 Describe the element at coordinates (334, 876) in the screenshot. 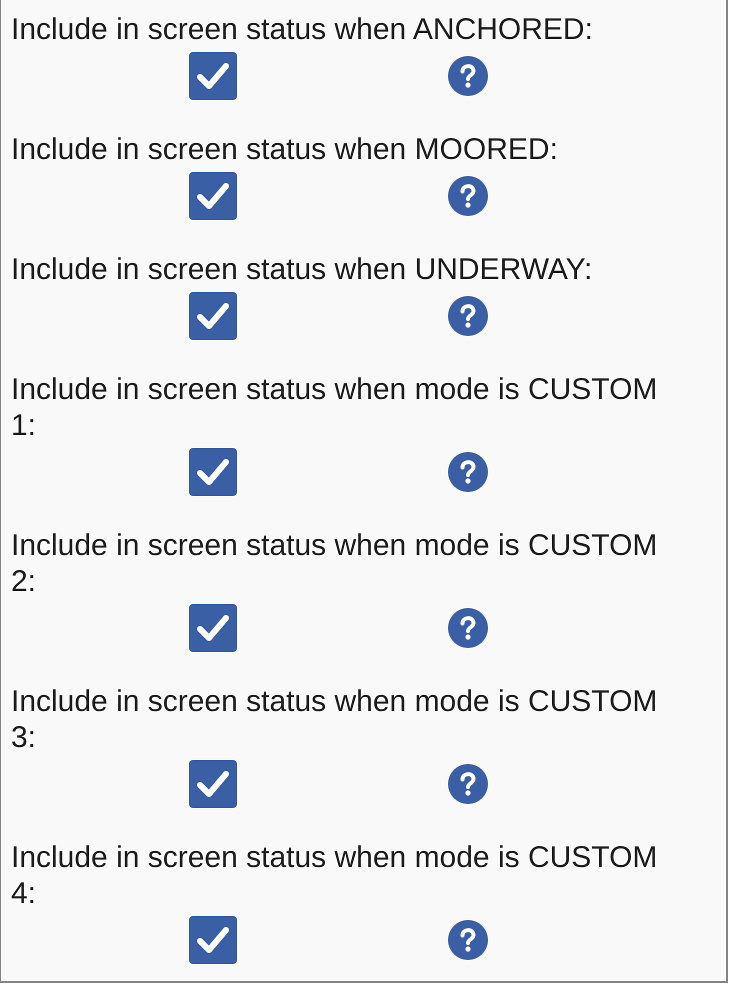

I see `setting-label: Include in screen status when mode is CUSTOM 4:` at that location.